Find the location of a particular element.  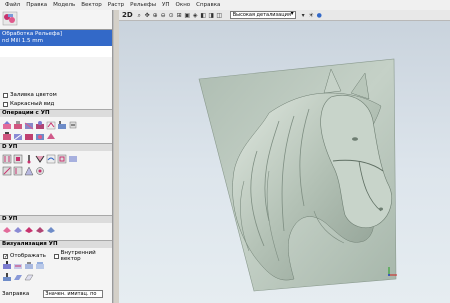

3d-icon-row is located at coordinates (29, 229).